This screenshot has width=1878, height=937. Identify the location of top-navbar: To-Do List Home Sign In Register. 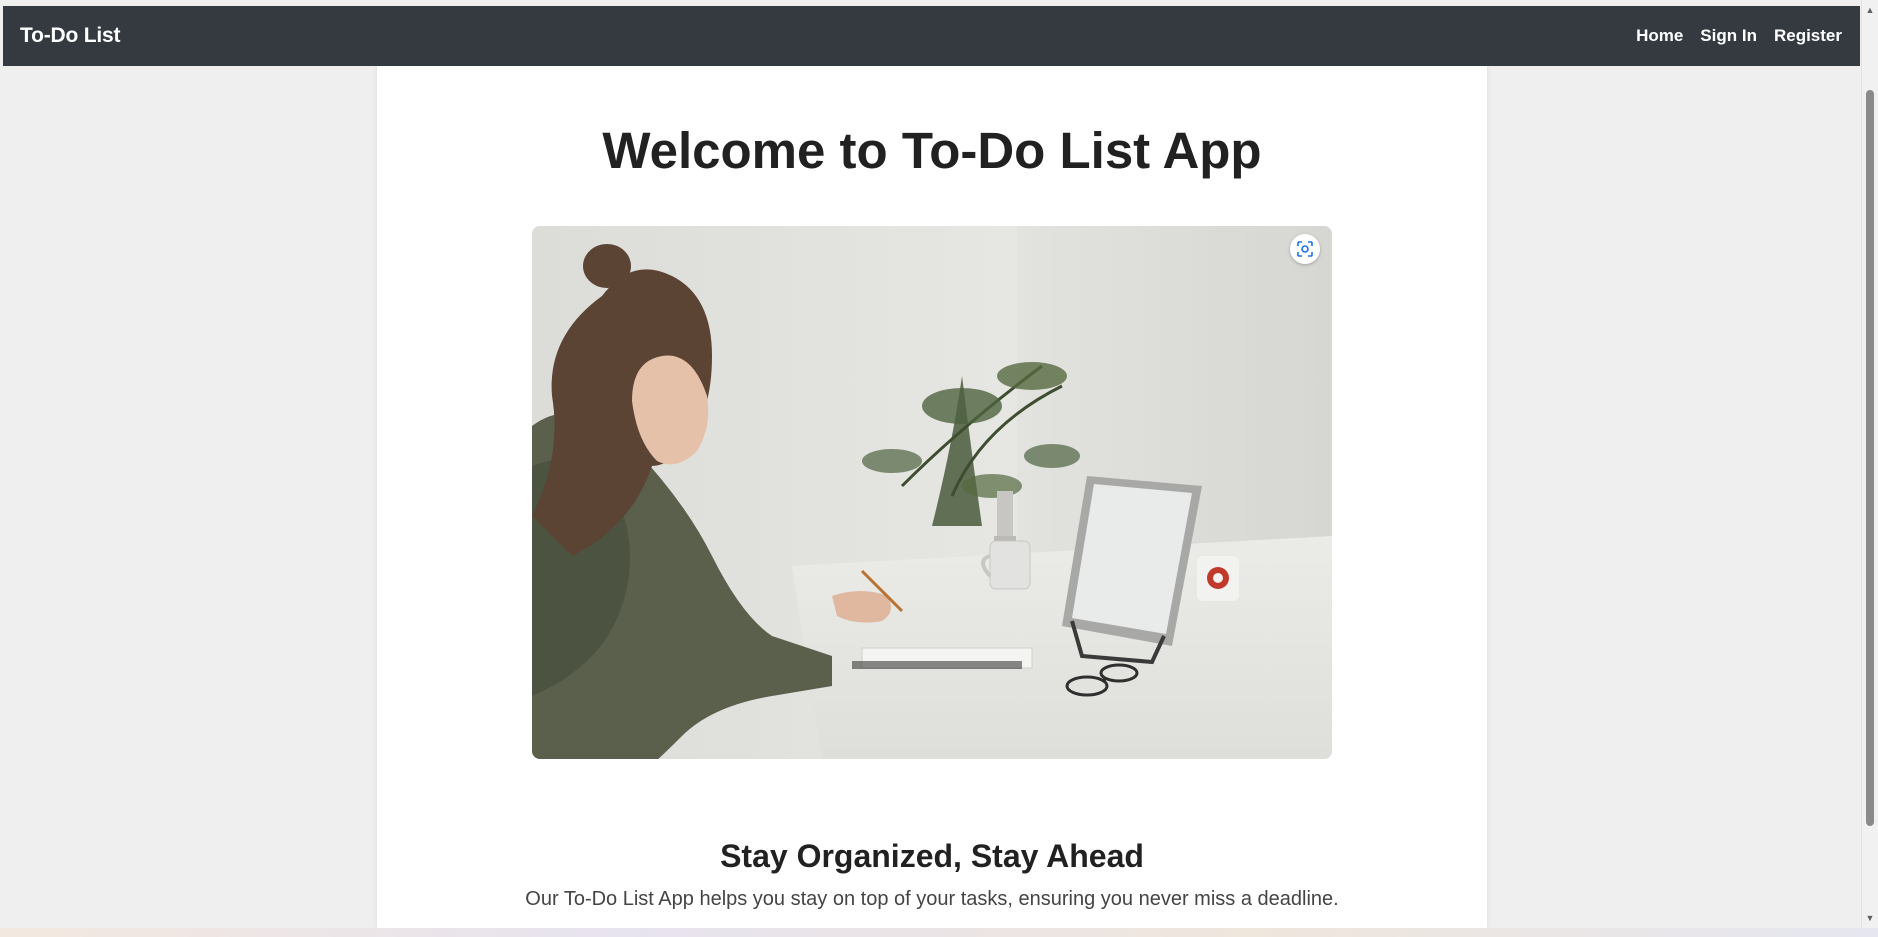
(931, 36).